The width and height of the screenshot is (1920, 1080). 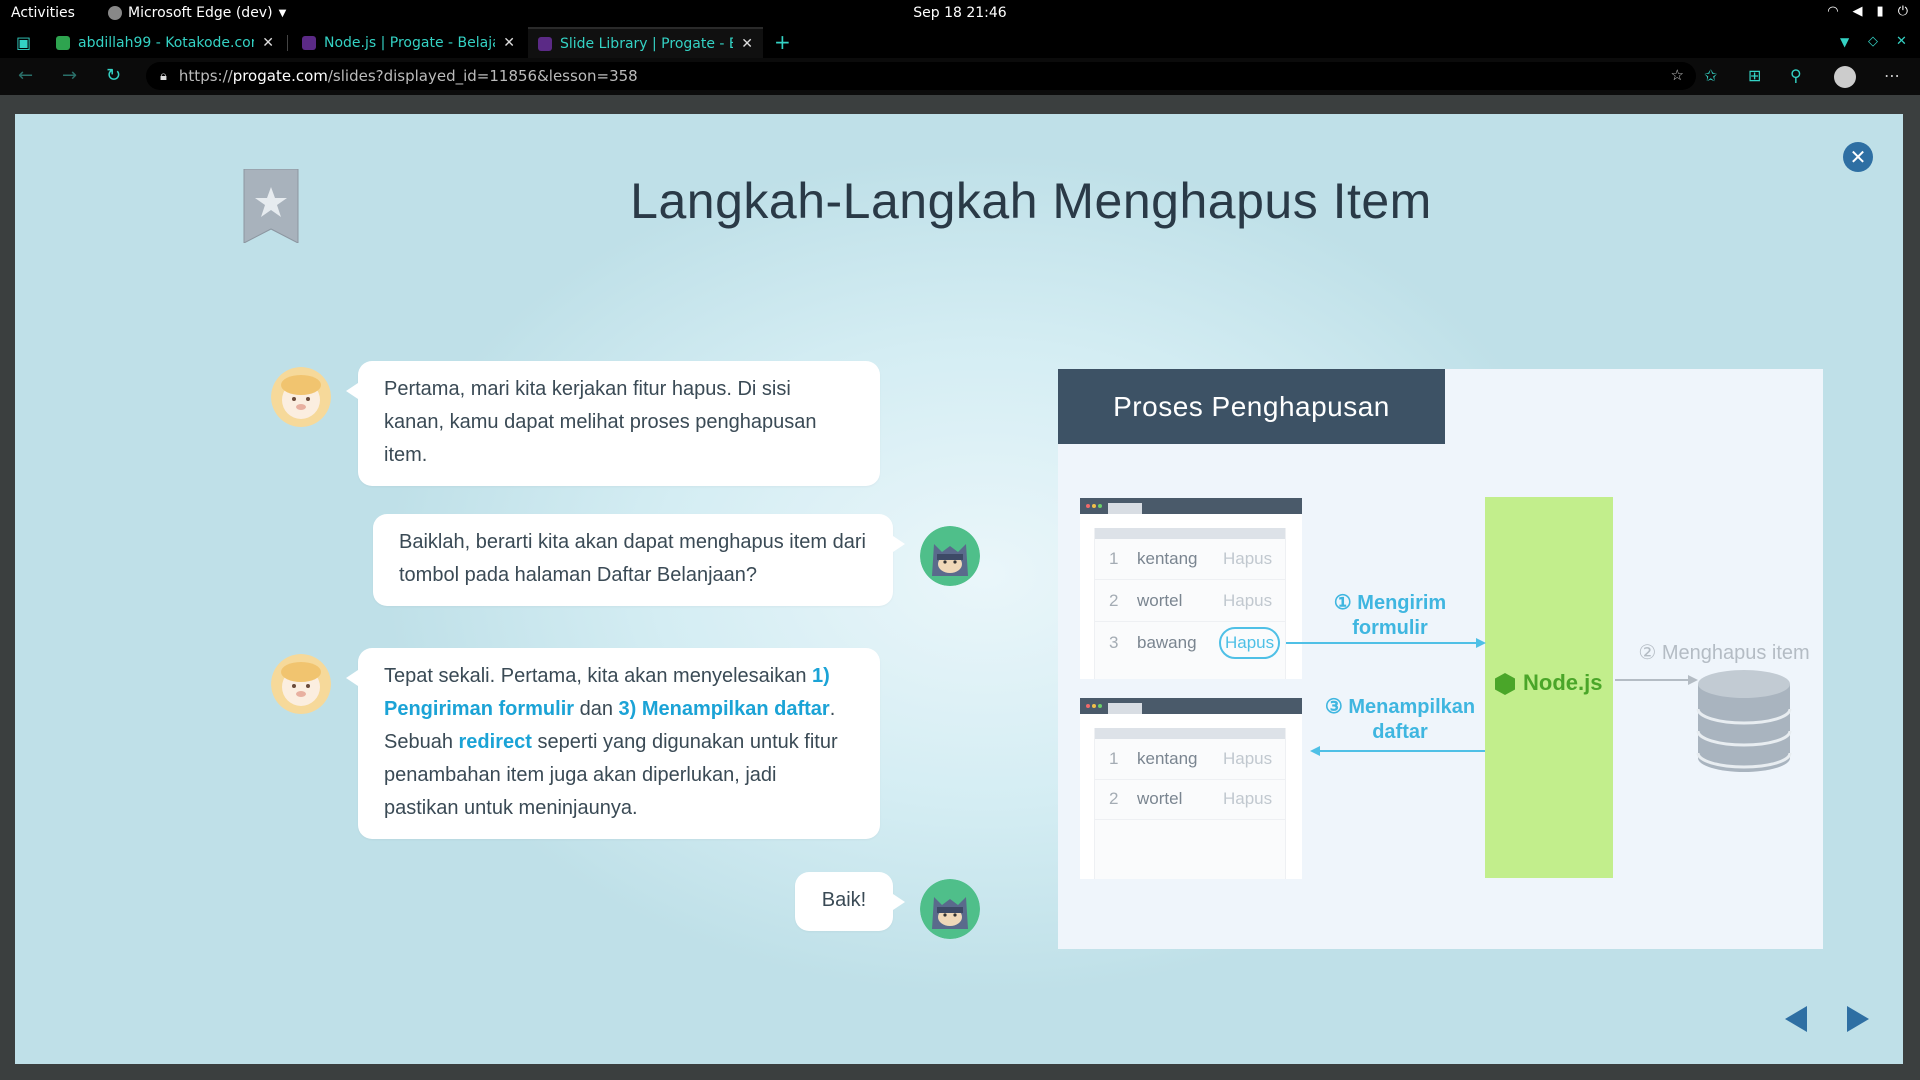 I want to click on kotakode-favicon-icon, so click(x=63, y=42).